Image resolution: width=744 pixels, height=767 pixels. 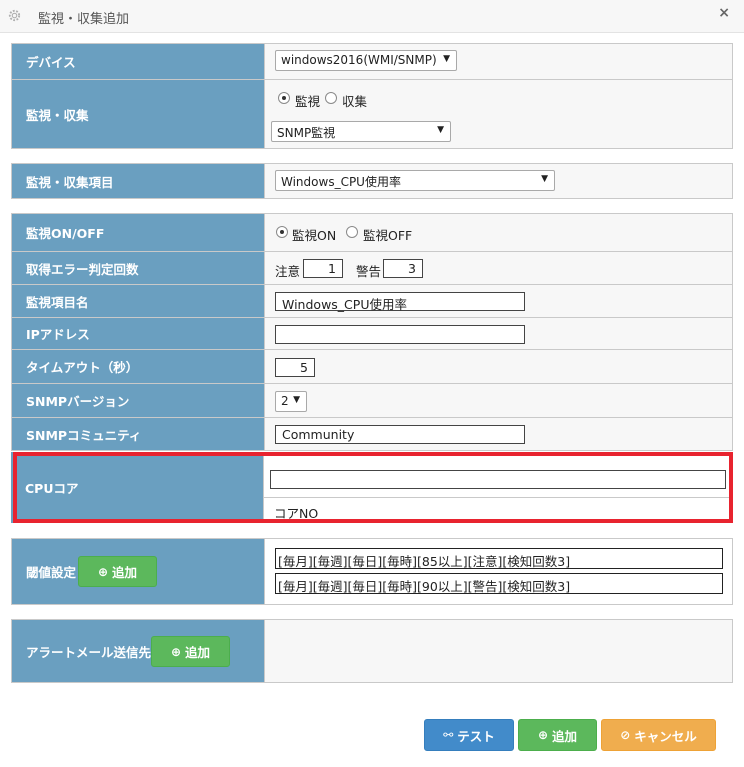 What do you see at coordinates (138, 268) in the screenshot?
I see `error-label: 取得エラー判定回数` at bounding box center [138, 268].